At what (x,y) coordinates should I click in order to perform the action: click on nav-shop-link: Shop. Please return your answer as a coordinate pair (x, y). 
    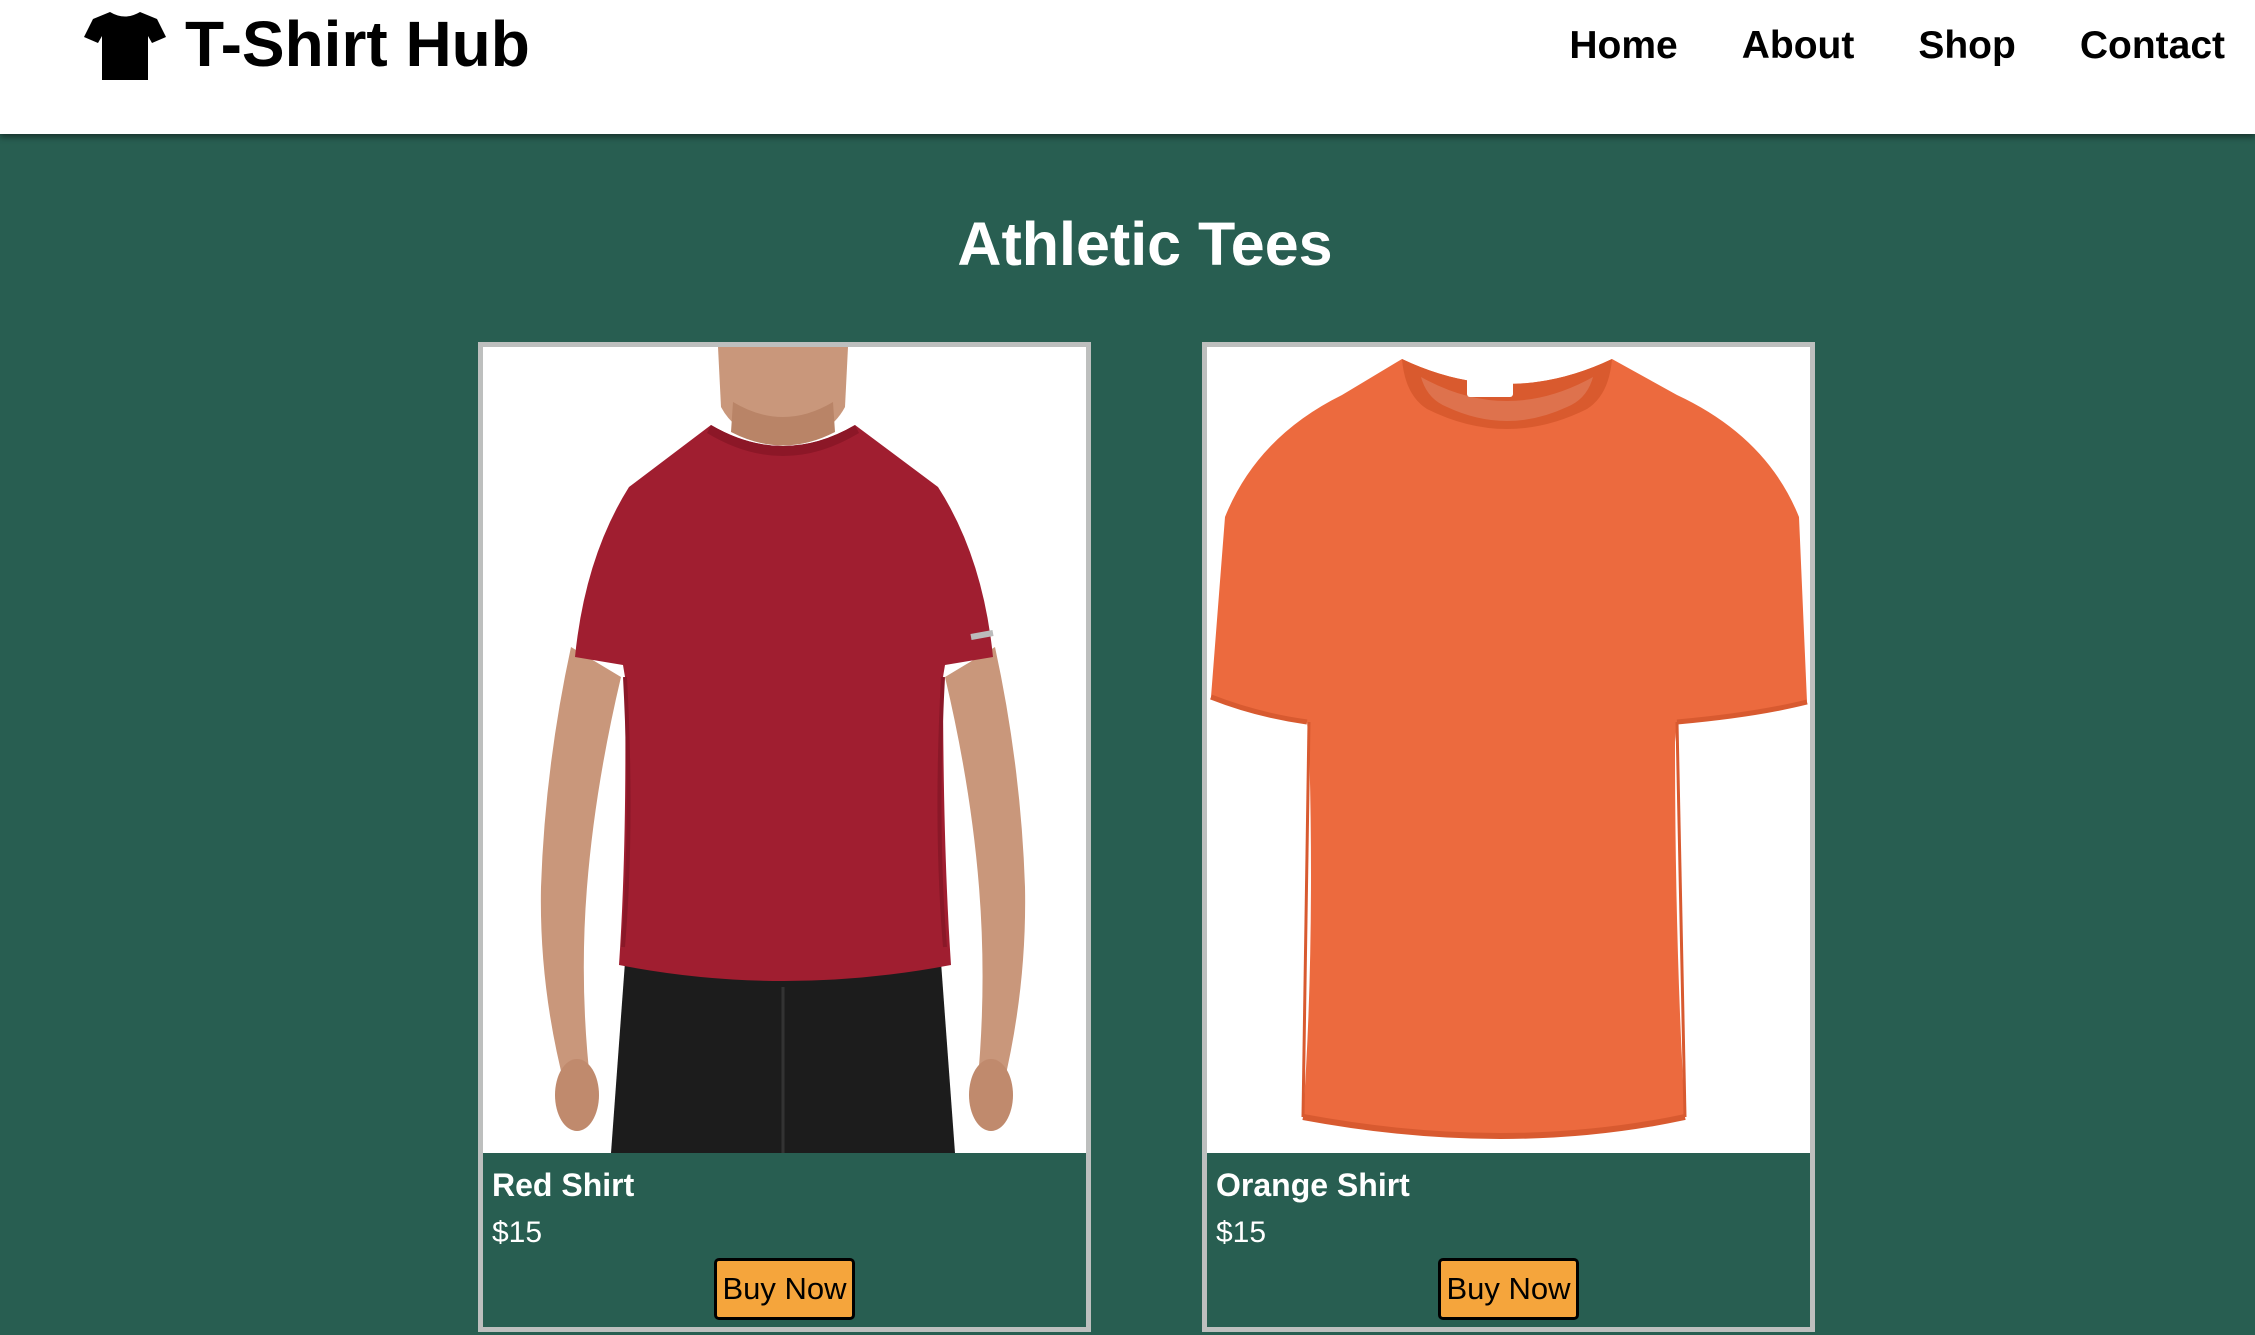
    Looking at the image, I should click on (1966, 46).